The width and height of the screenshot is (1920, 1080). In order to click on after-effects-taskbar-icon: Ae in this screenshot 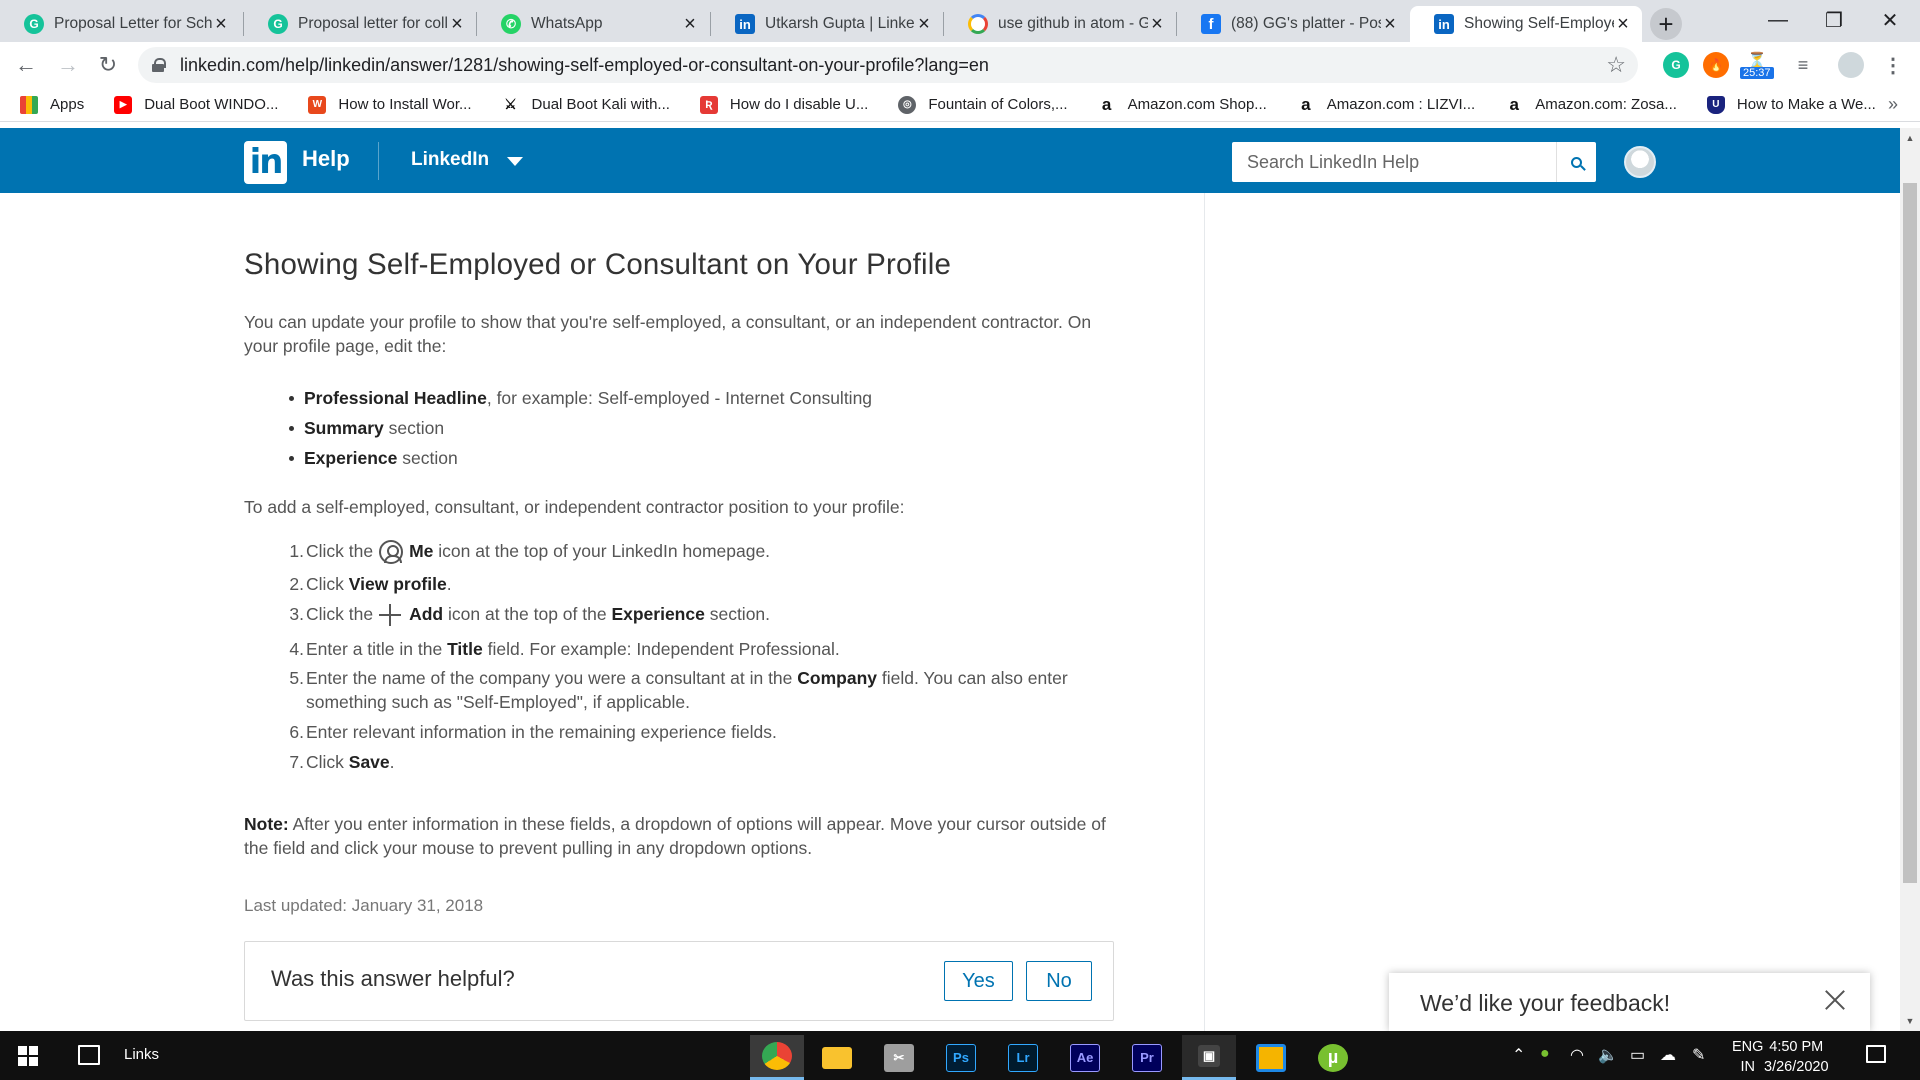, I will do `click(1085, 1057)`.